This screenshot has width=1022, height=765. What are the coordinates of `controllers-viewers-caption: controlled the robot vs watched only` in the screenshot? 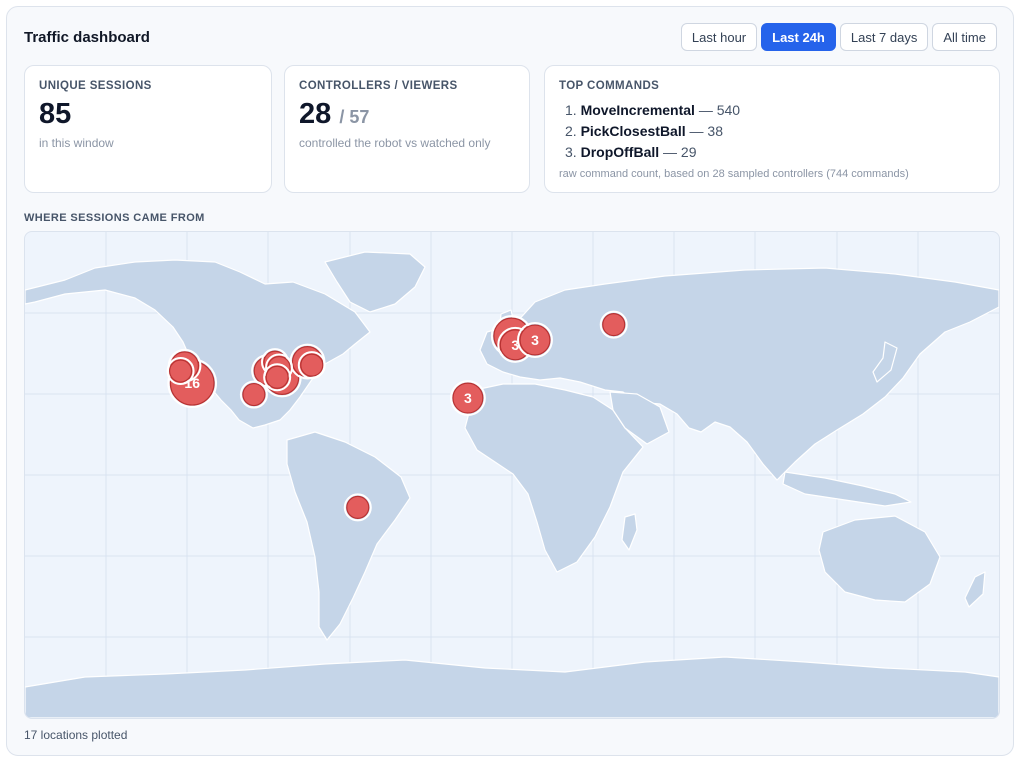 It's located at (395, 143).